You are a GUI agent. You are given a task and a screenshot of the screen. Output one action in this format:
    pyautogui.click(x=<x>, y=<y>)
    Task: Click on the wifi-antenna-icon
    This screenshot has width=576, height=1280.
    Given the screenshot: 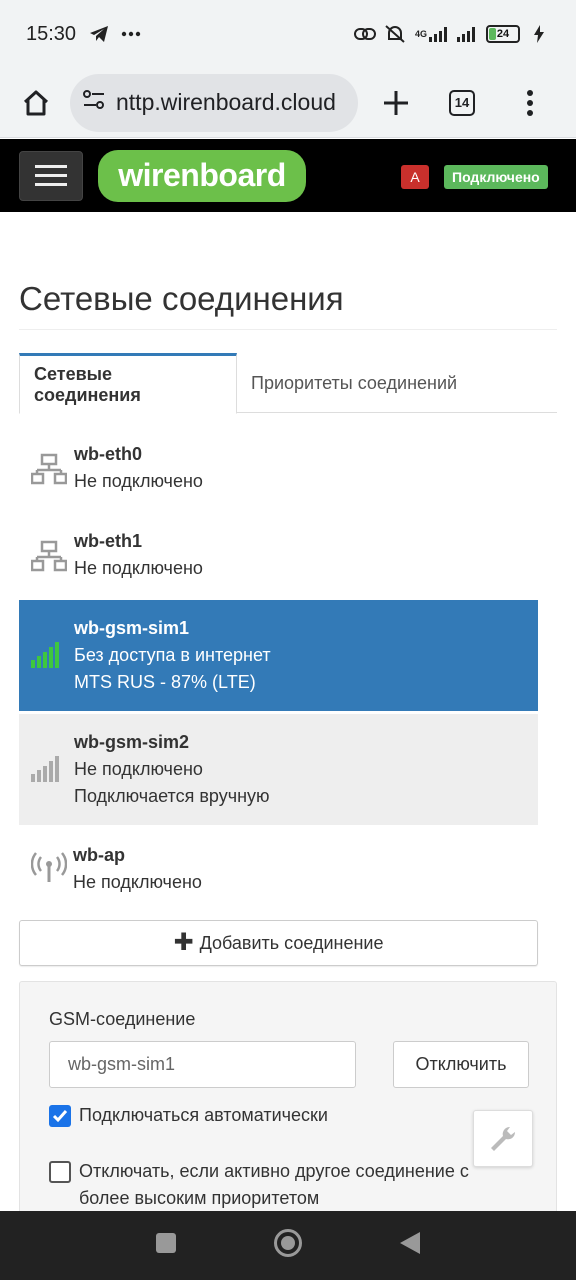 What is the action you would take?
    pyautogui.click(x=49, y=870)
    